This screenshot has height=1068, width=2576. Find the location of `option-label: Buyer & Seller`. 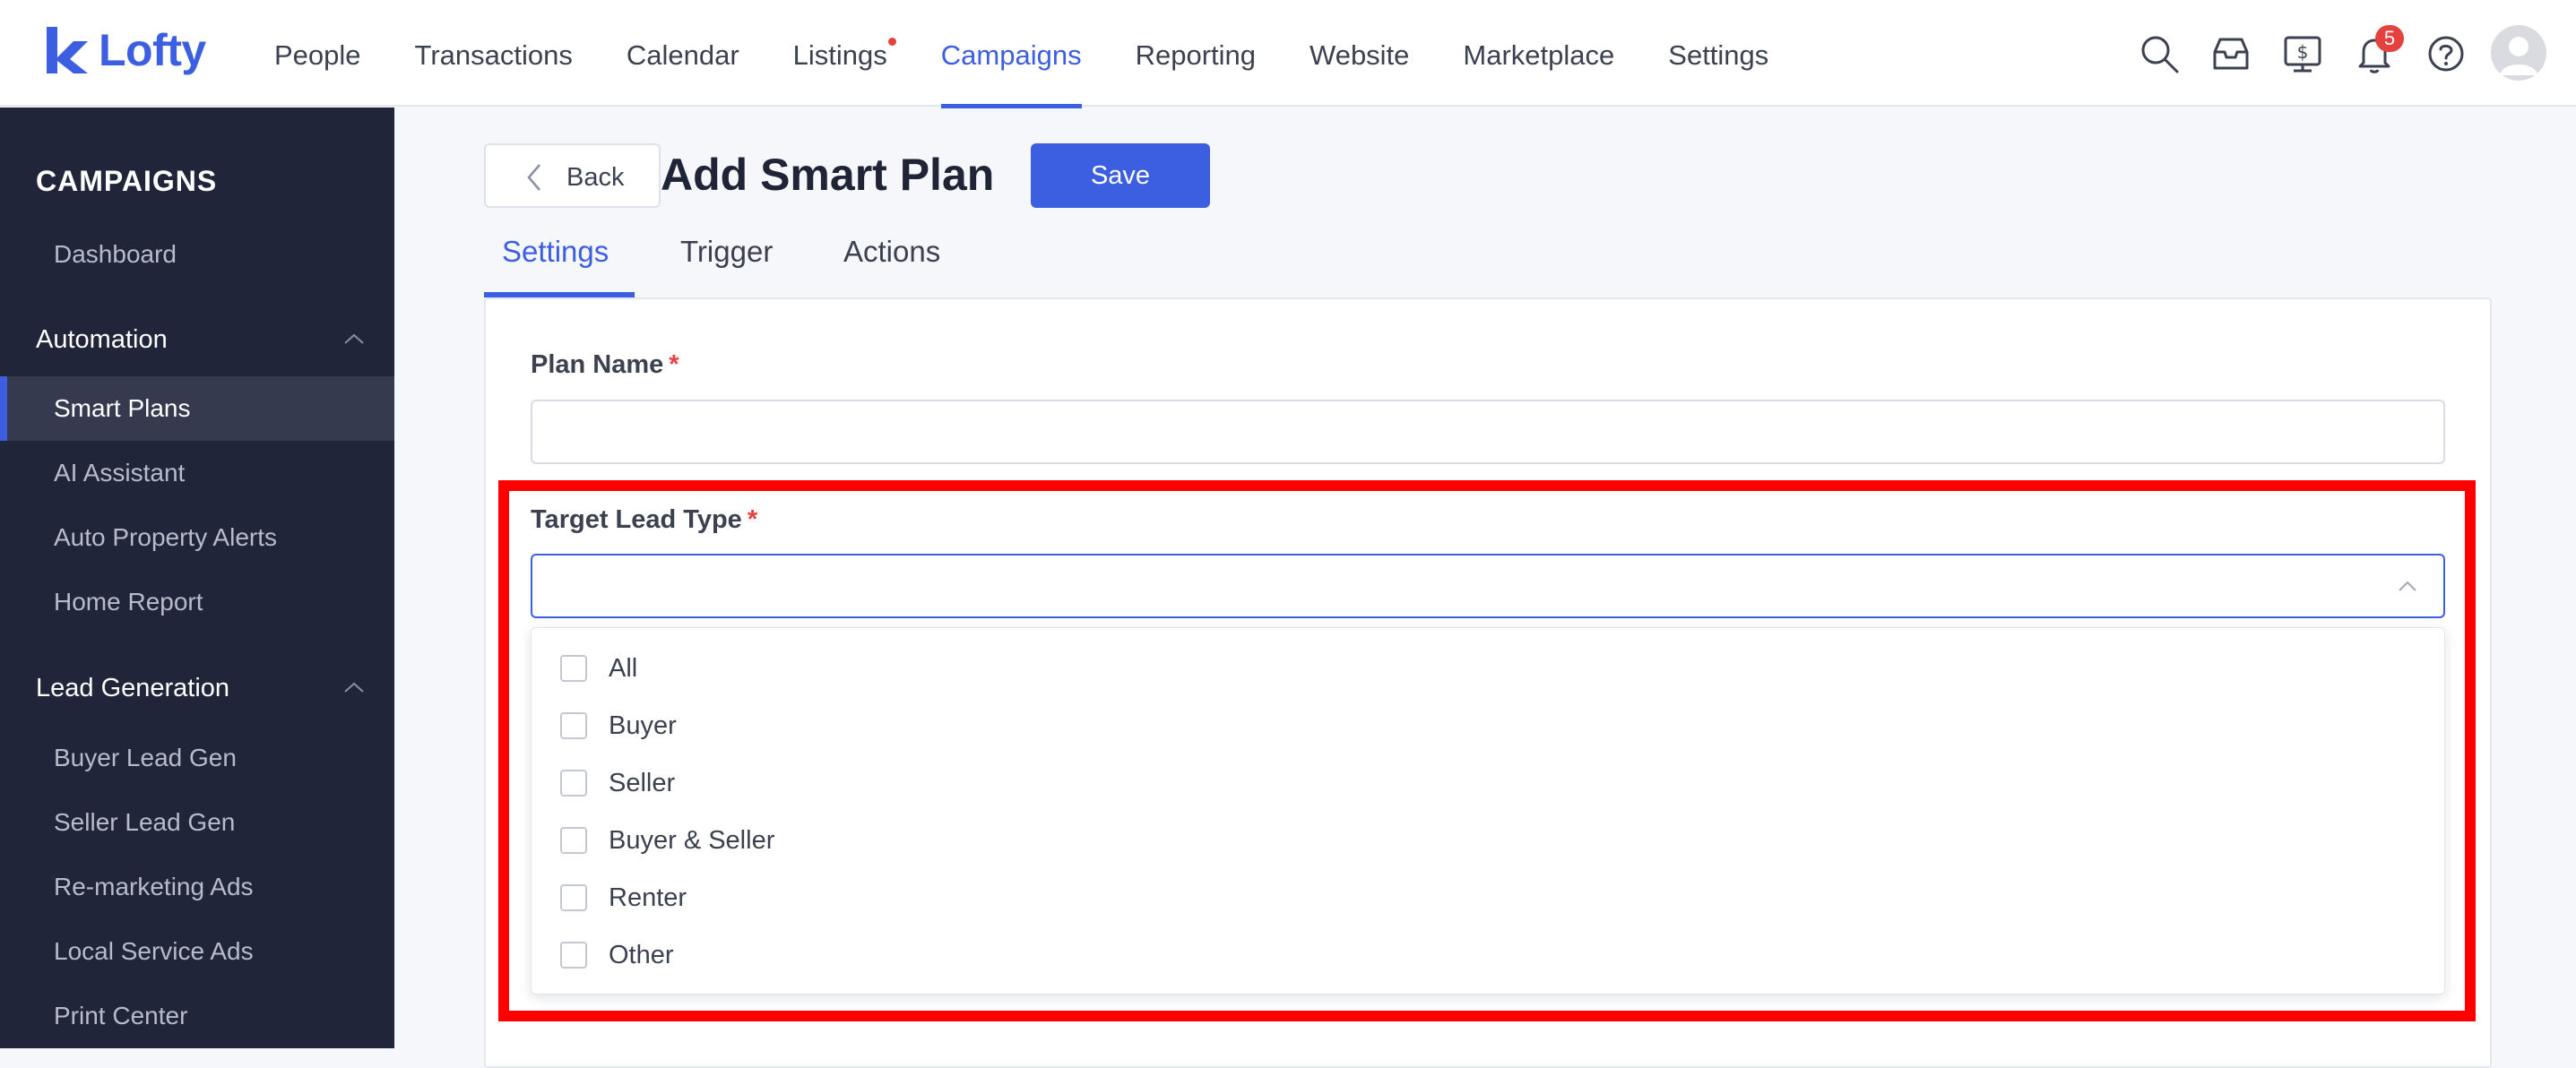

option-label: Buyer & Seller is located at coordinates (692, 840).